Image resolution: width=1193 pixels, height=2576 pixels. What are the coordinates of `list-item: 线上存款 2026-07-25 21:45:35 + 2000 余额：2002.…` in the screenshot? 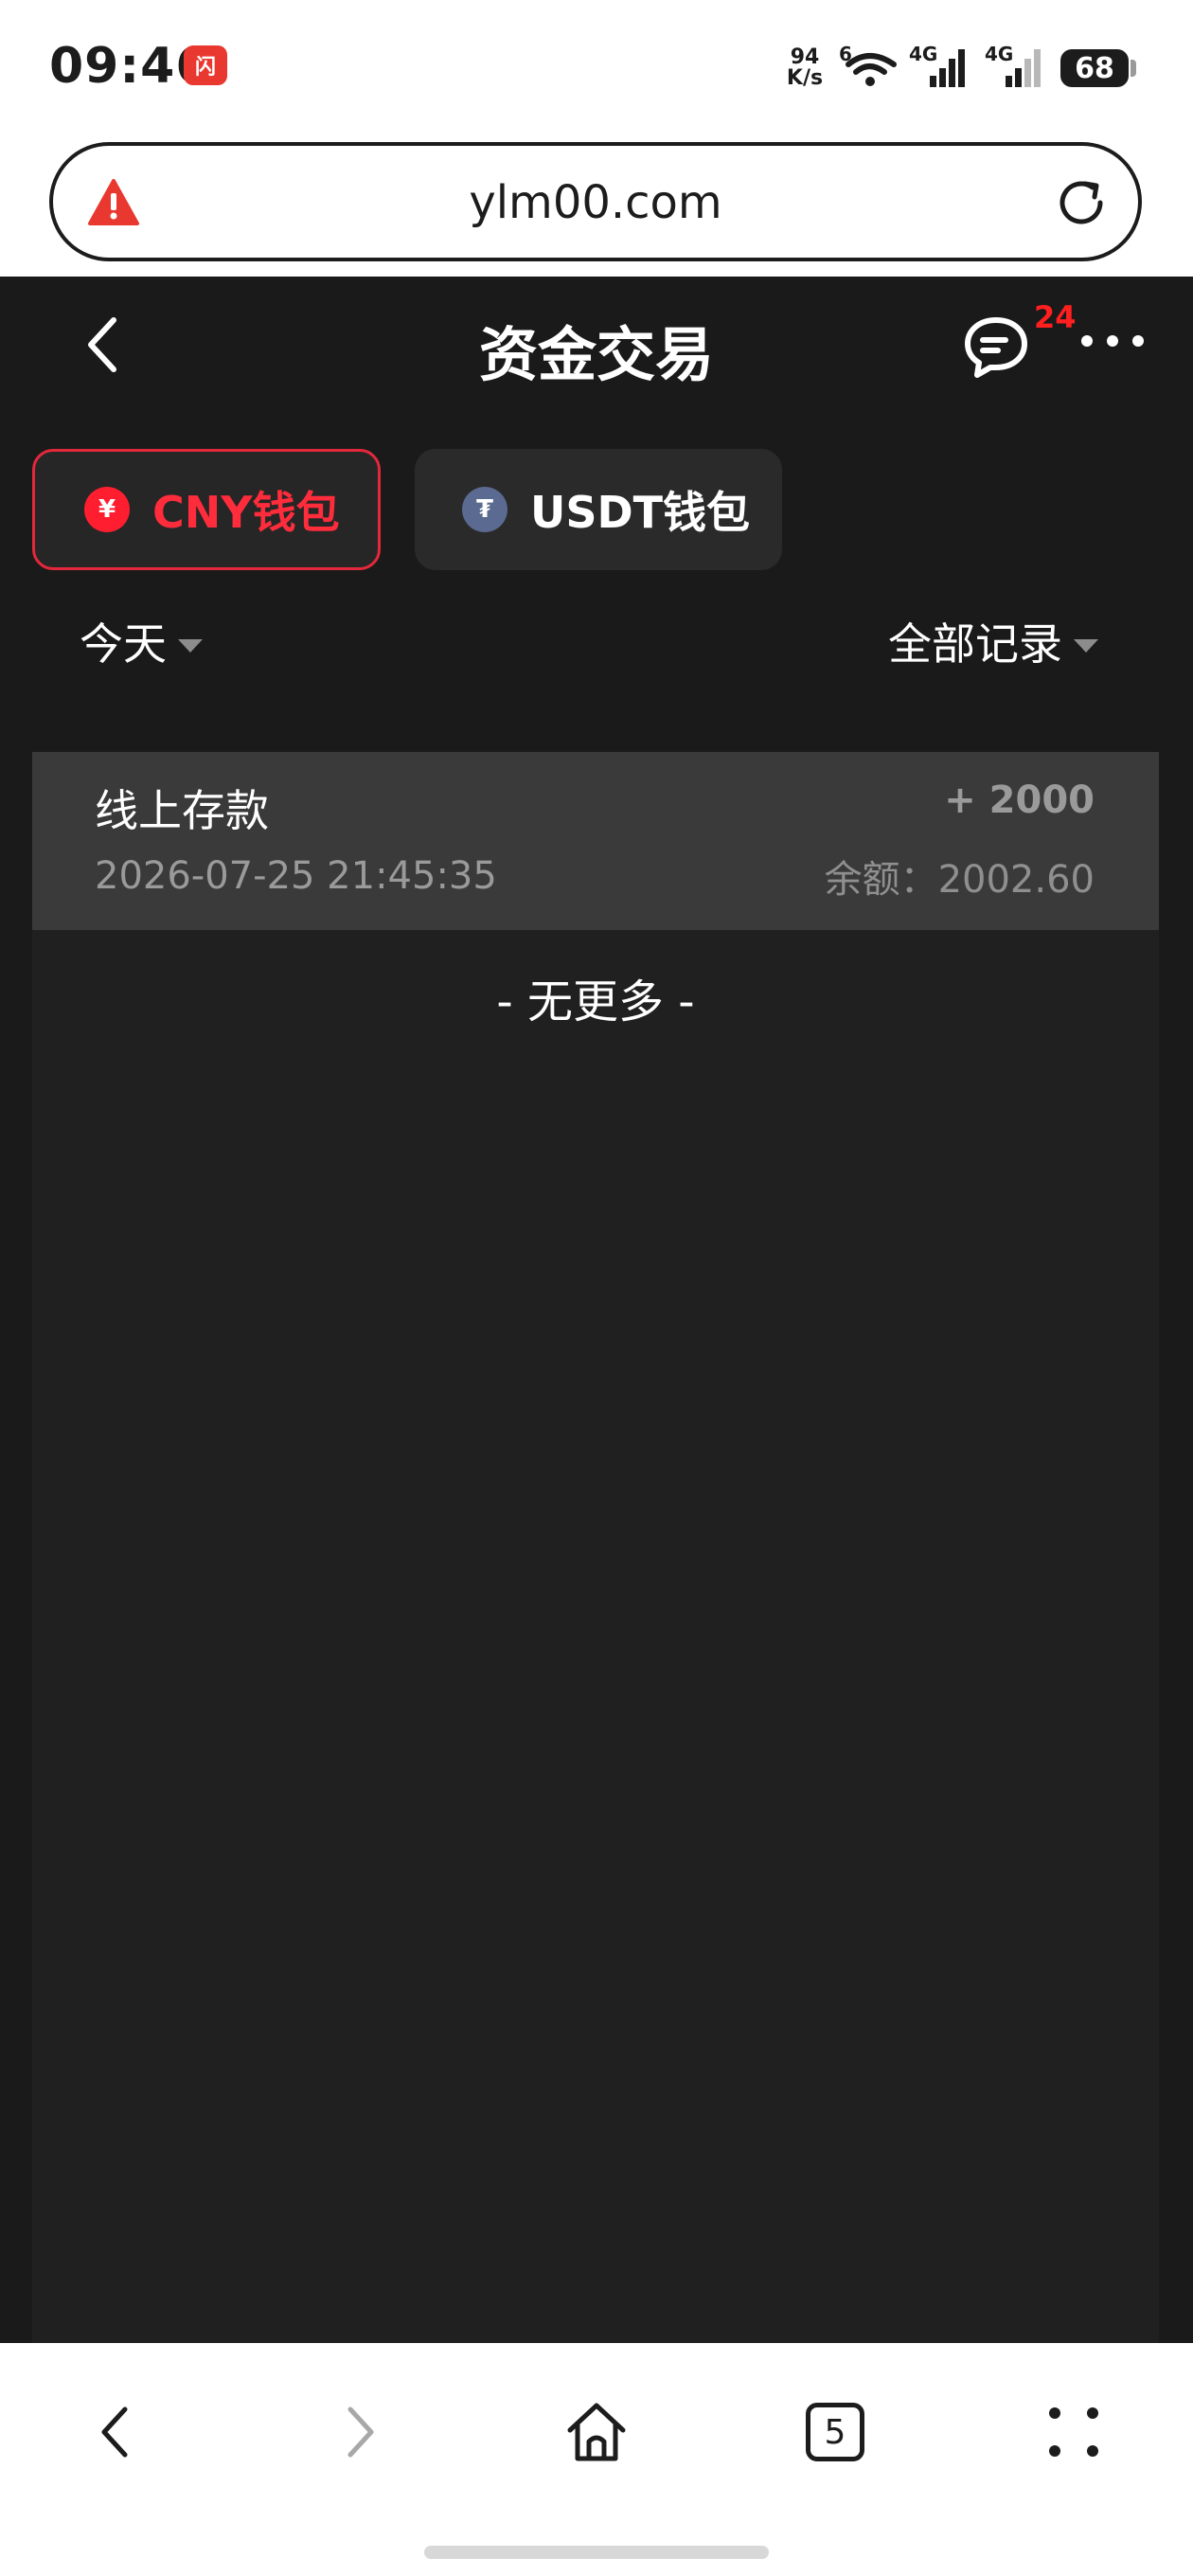 It's located at (595, 841).